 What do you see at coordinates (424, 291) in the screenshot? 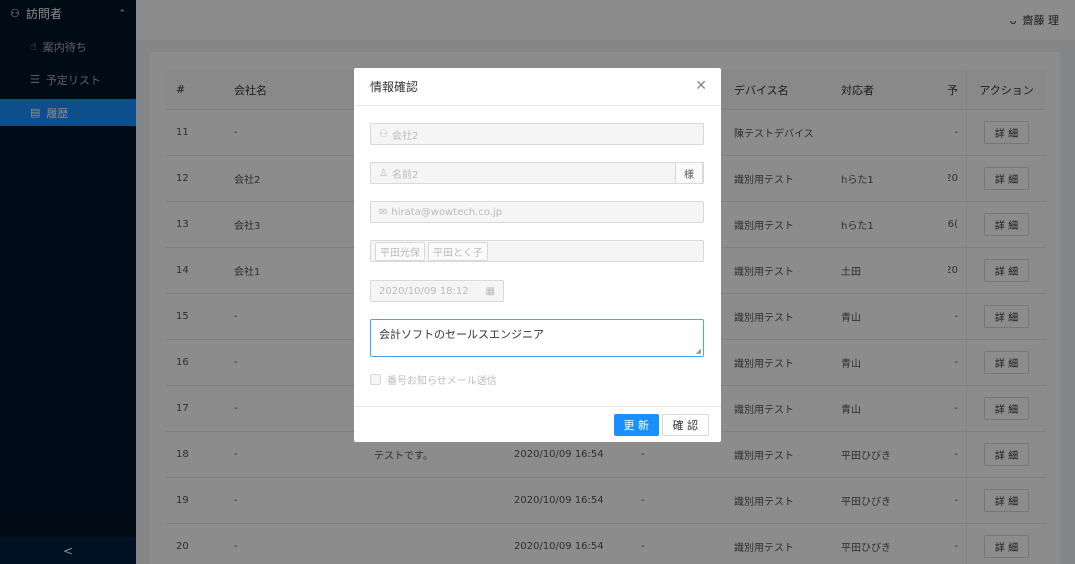
I see `datetime-value: 2020/10/09 18:12` at bounding box center [424, 291].